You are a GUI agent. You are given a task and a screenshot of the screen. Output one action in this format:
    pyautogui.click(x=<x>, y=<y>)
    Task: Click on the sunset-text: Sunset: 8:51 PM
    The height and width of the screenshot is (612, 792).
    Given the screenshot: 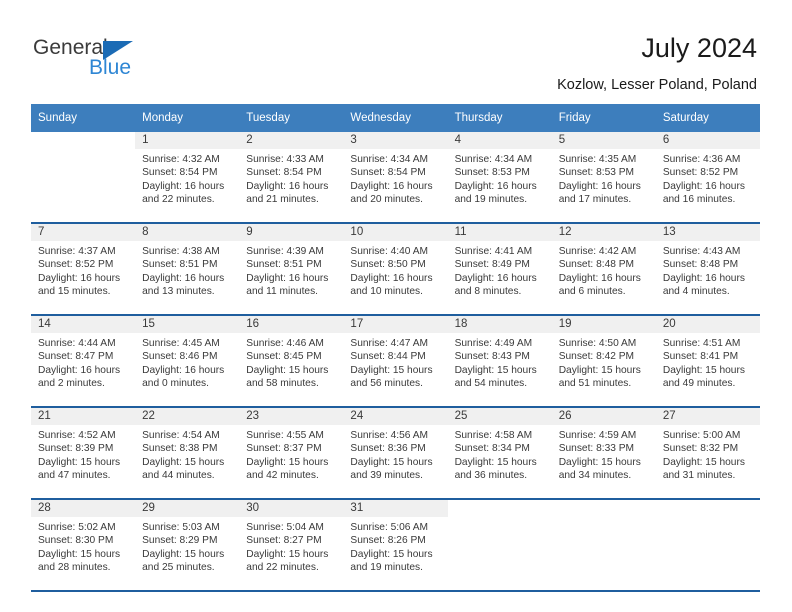 What is the action you would take?
    pyautogui.click(x=284, y=265)
    